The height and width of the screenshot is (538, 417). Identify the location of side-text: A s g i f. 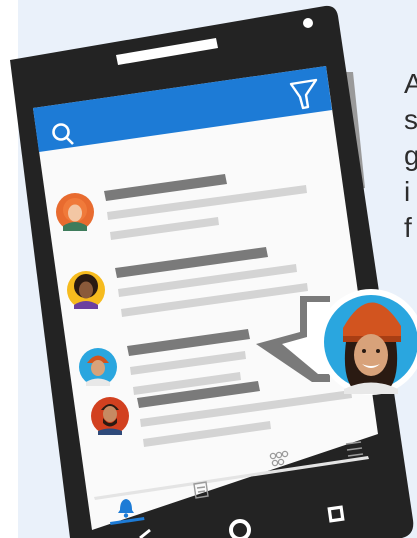
(410, 156).